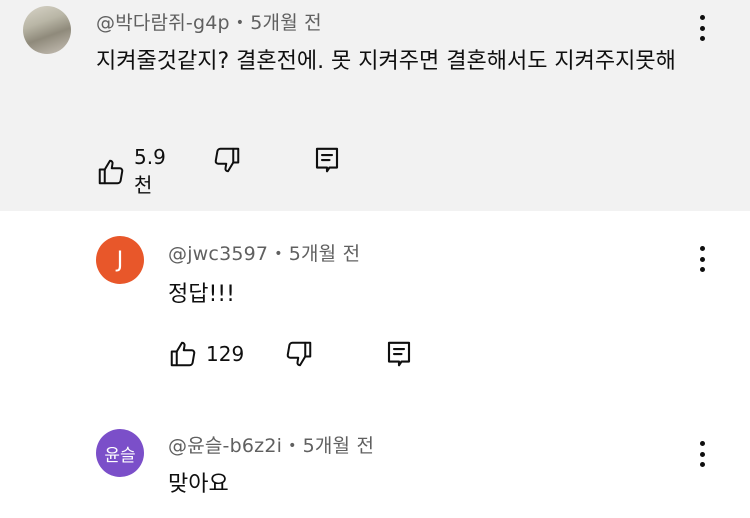 The image size is (750, 518). Describe the element at coordinates (163, 23) in the screenshot. I see `comment-author: @박다람쥐-g4p` at that location.